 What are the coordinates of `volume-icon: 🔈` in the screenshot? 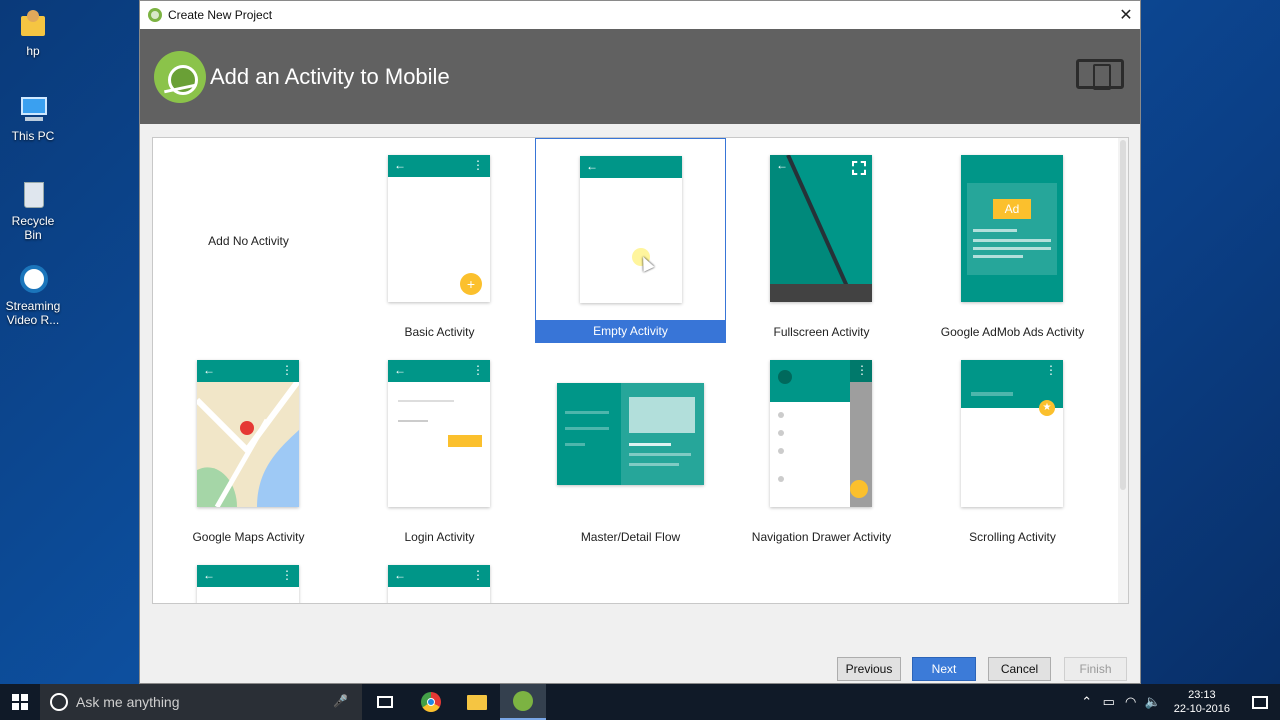 It's located at (1153, 702).